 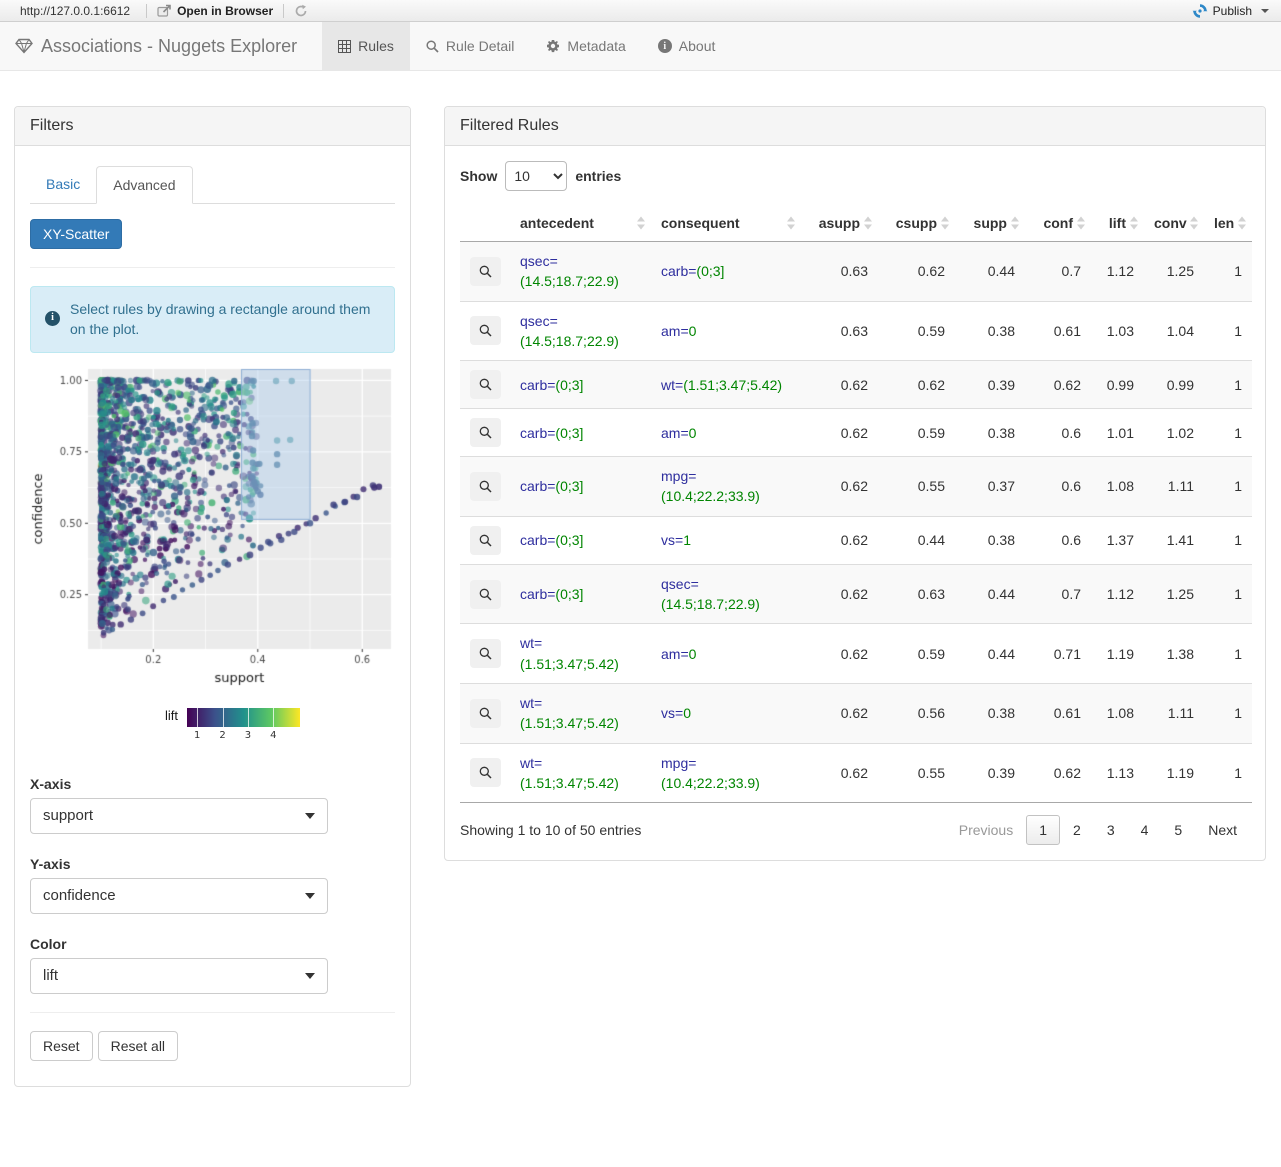 What do you see at coordinates (179, 815) in the screenshot?
I see `xaxis-select: support` at bounding box center [179, 815].